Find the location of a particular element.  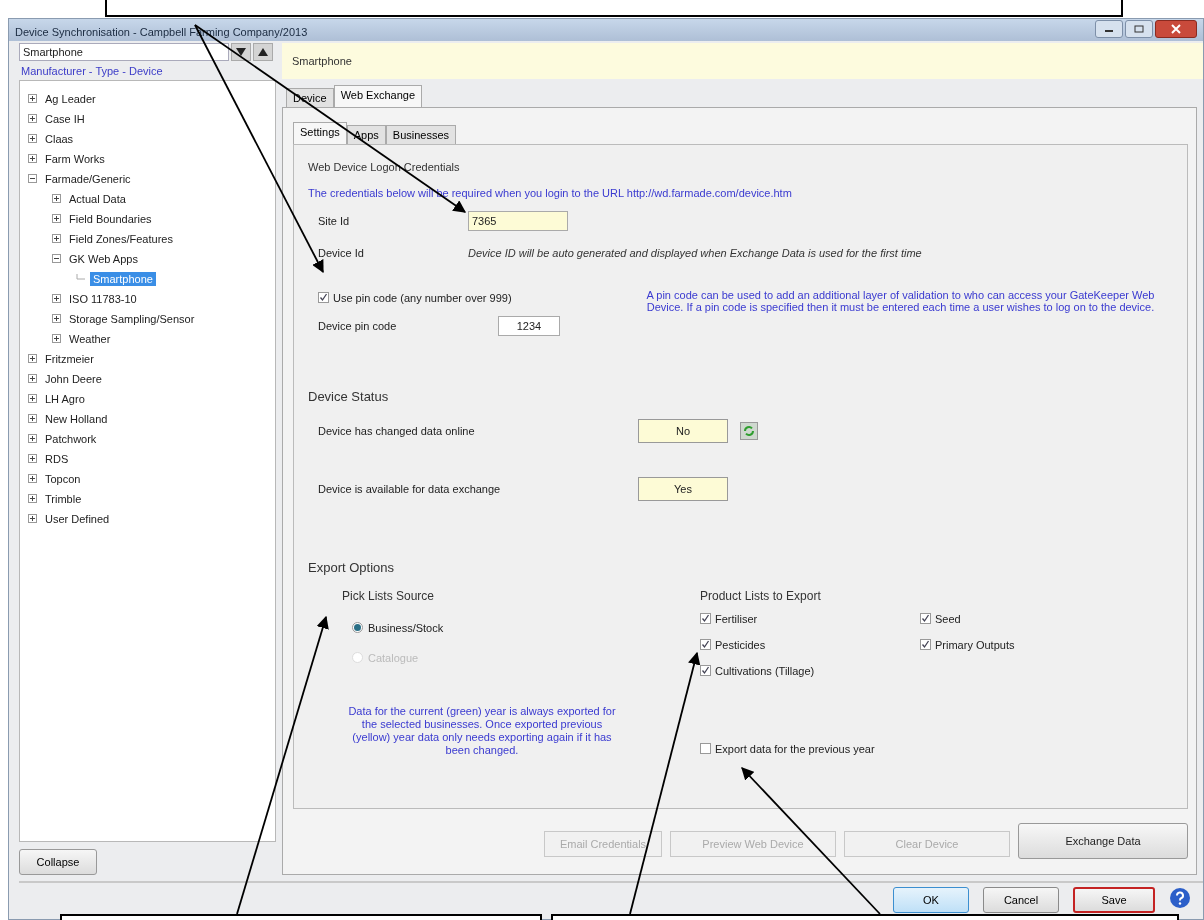

pin-code-note: A pin code can be used to add an additional layer of validation to who can access your GateKeeper Web Device. If a pin code is specified then it must be entered each time a user wishes to log on to the device. is located at coordinates (900, 301).